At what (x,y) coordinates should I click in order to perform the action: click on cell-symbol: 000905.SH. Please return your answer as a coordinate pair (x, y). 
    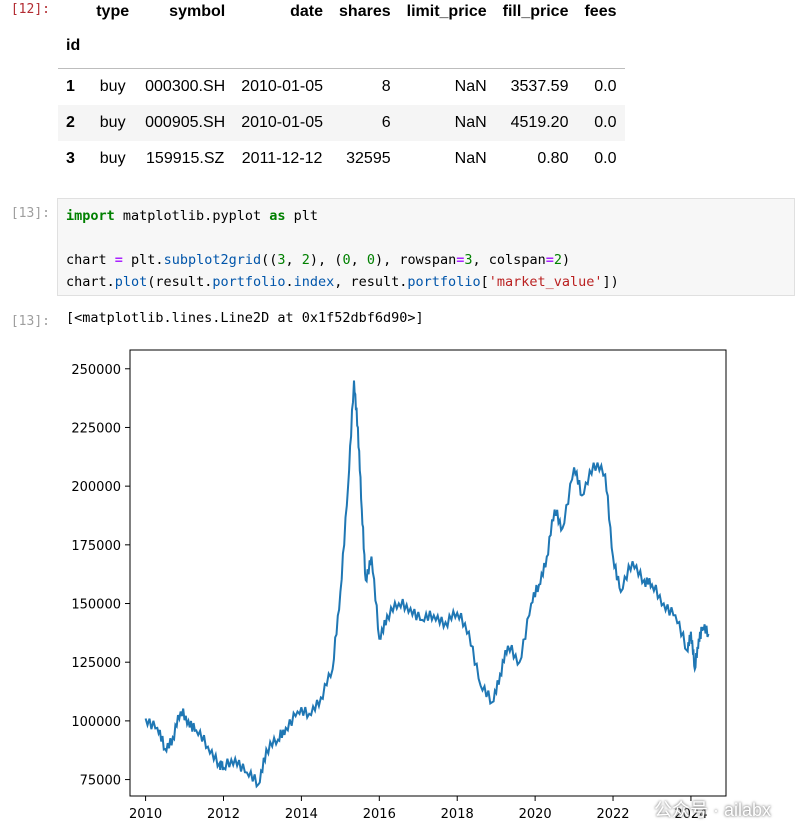
    Looking at the image, I should click on (185, 122).